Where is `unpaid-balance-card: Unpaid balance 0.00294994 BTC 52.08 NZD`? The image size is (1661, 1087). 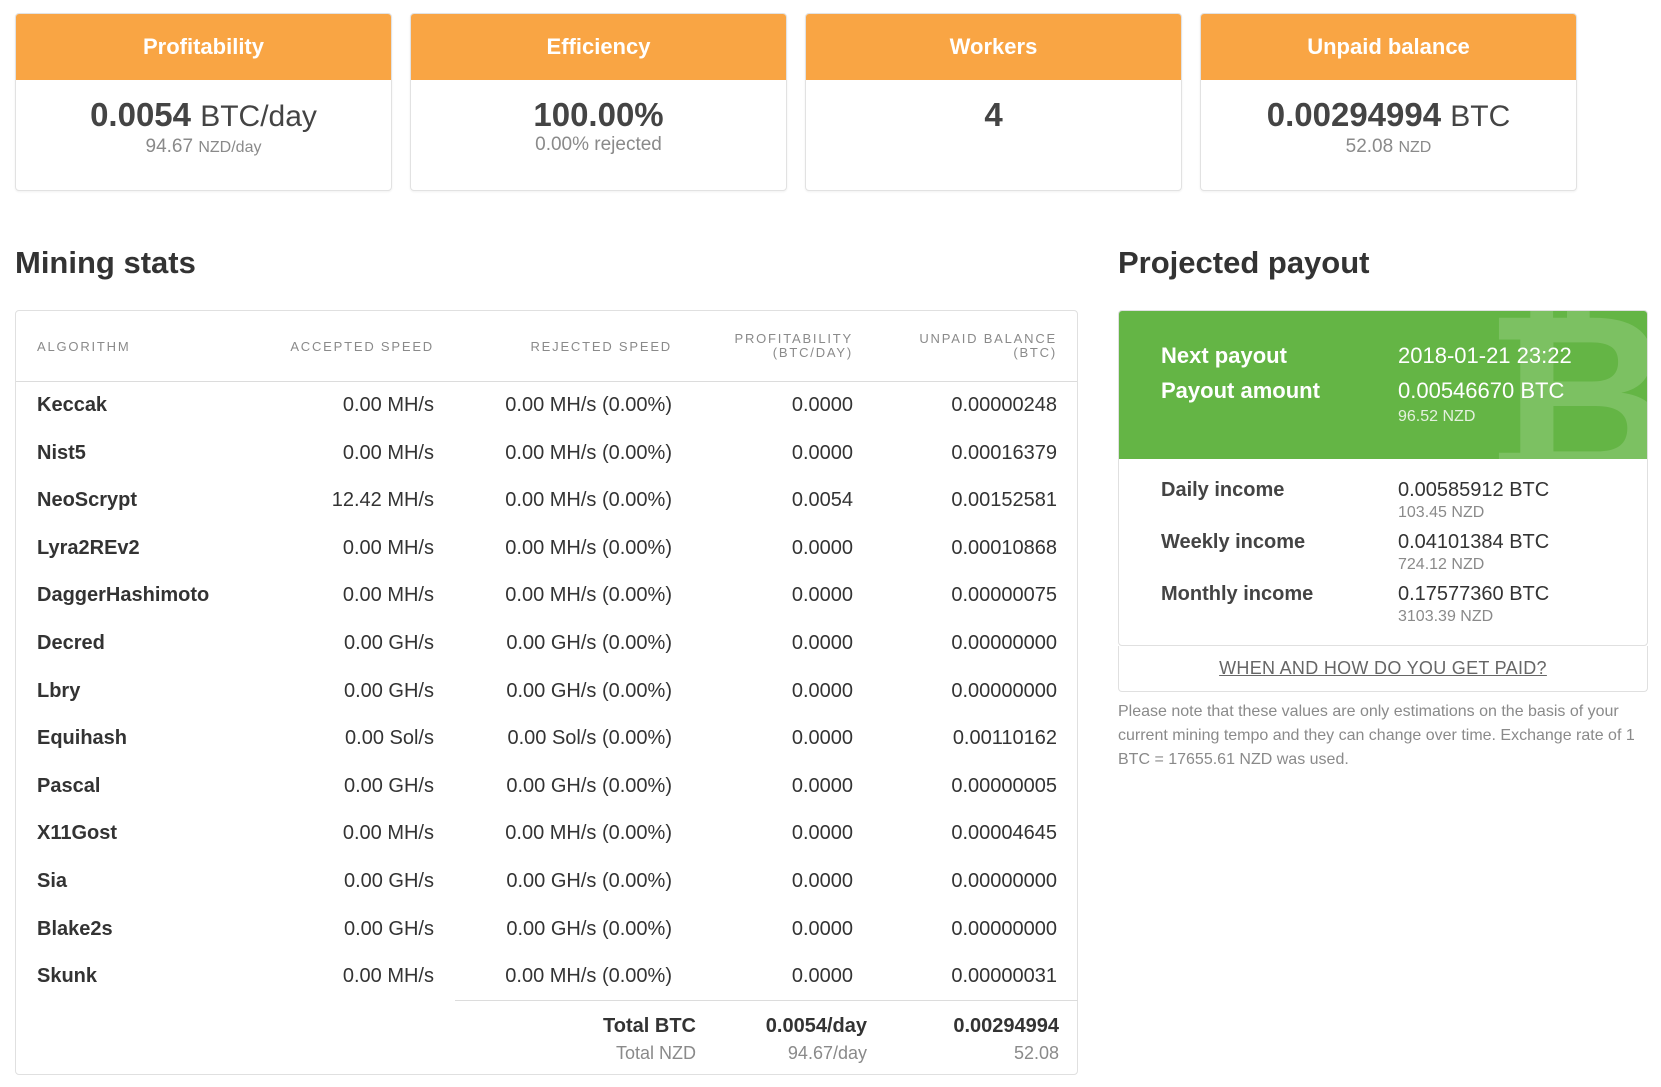
unpaid-balance-card: Unpaid balance 0.00294994 BTC 52.08 NZD is located at coordinates (1388, 102).